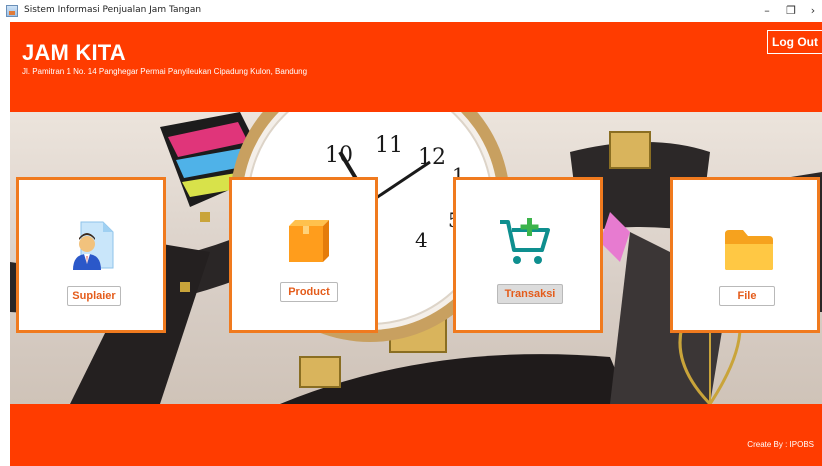 This screenshot has height=466, width=822. I want to click on watch-numeral-4: 4, so click(421, 240).